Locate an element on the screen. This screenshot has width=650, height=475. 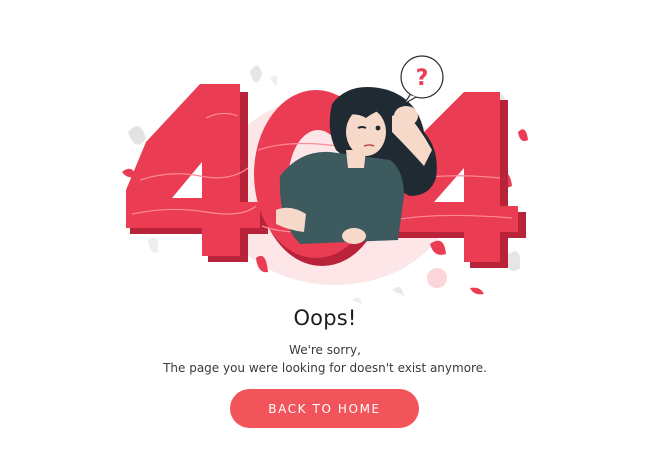
question-bubble: ? is located at coordinates (422, 80).